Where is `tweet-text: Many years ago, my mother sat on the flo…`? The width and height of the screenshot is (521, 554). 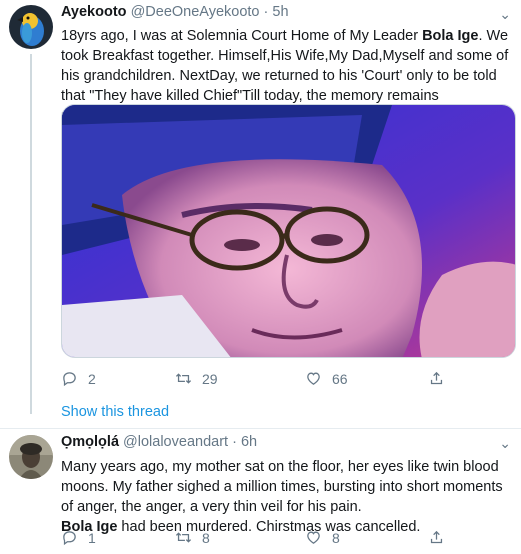
tweet-text: Many years ago, my mother sat on the flo… is located at coordinates (288, 497).